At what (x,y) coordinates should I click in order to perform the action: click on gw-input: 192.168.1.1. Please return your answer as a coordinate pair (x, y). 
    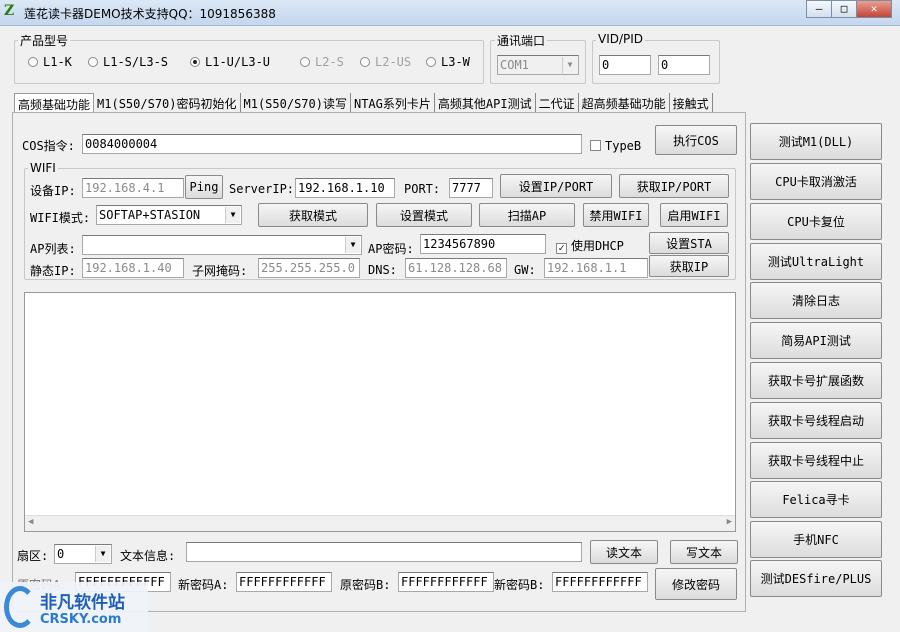
    Looking at the image, I should click on (596, 268).